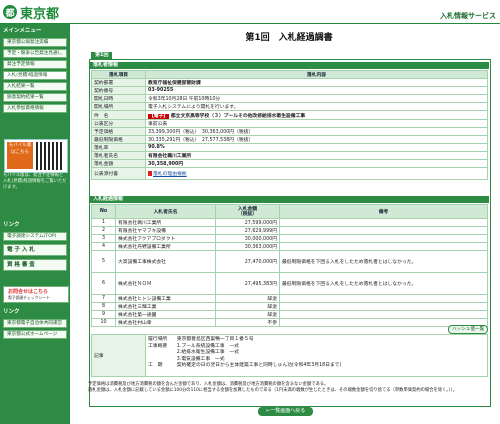 The width and height of the screenshot is (500, 424). Describe the element at coordinates (35, 250) in the screenshot. I see `e-bidding-button: 電 子 入 札` at that location.